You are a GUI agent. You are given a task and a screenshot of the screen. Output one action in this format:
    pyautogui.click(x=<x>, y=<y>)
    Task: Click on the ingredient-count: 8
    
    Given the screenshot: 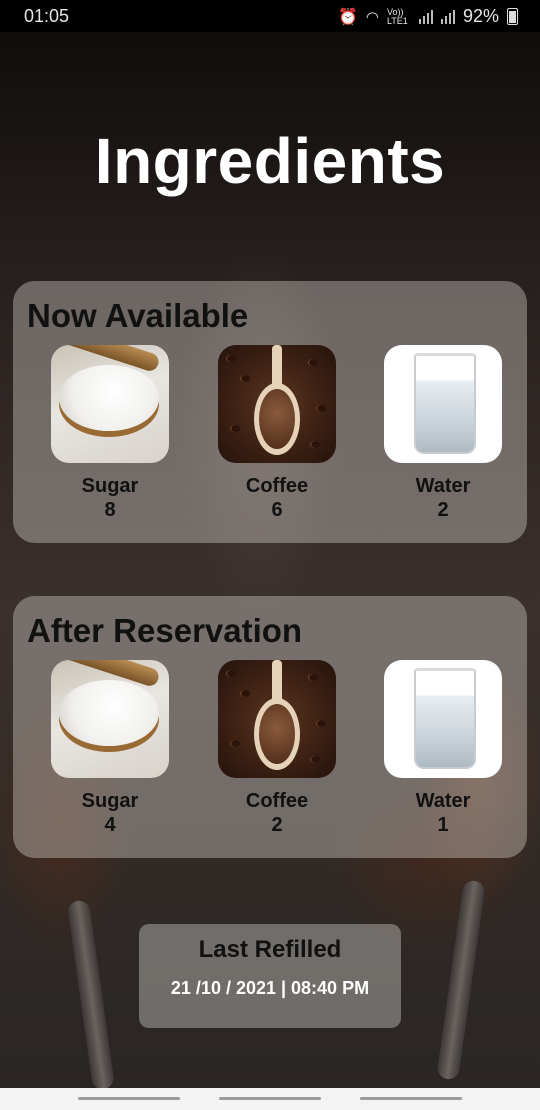 What is the action you would take?
    pyautogui.click(x=110, y=510)
    